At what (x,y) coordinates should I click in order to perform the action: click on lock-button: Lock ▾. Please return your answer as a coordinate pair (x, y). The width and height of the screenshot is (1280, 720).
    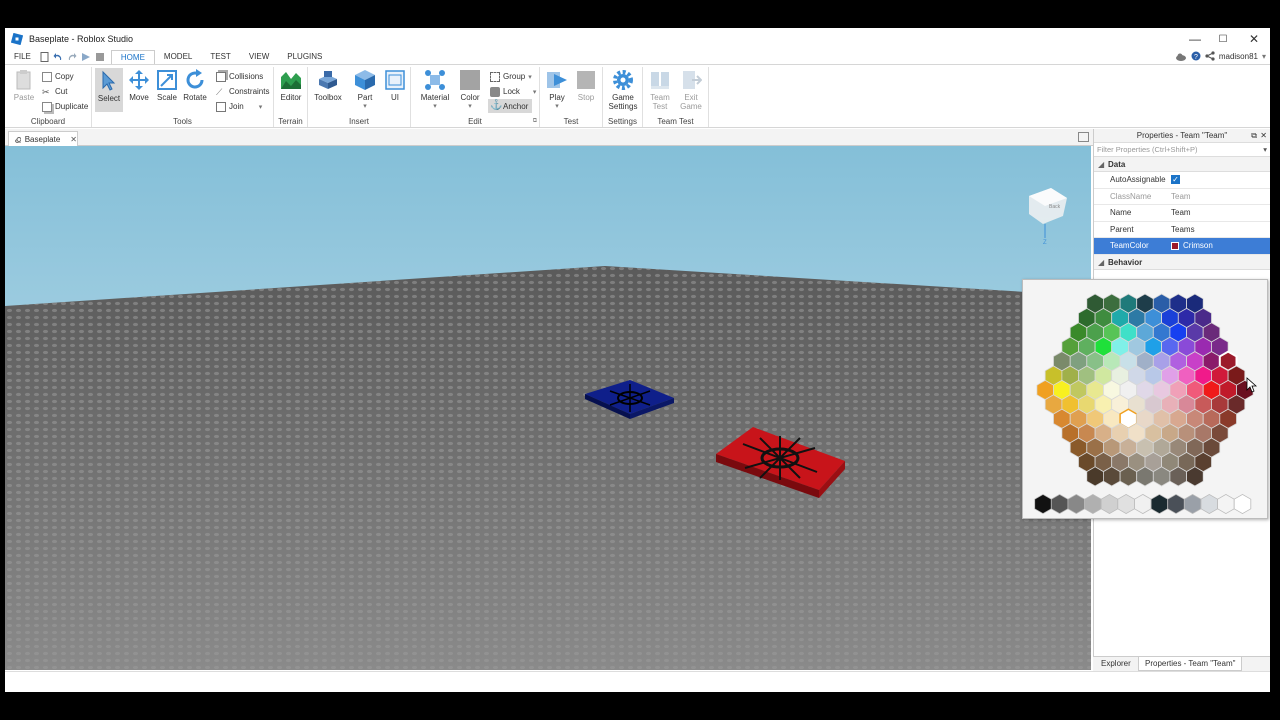
    Looking at the image, I should click on (513, 91).